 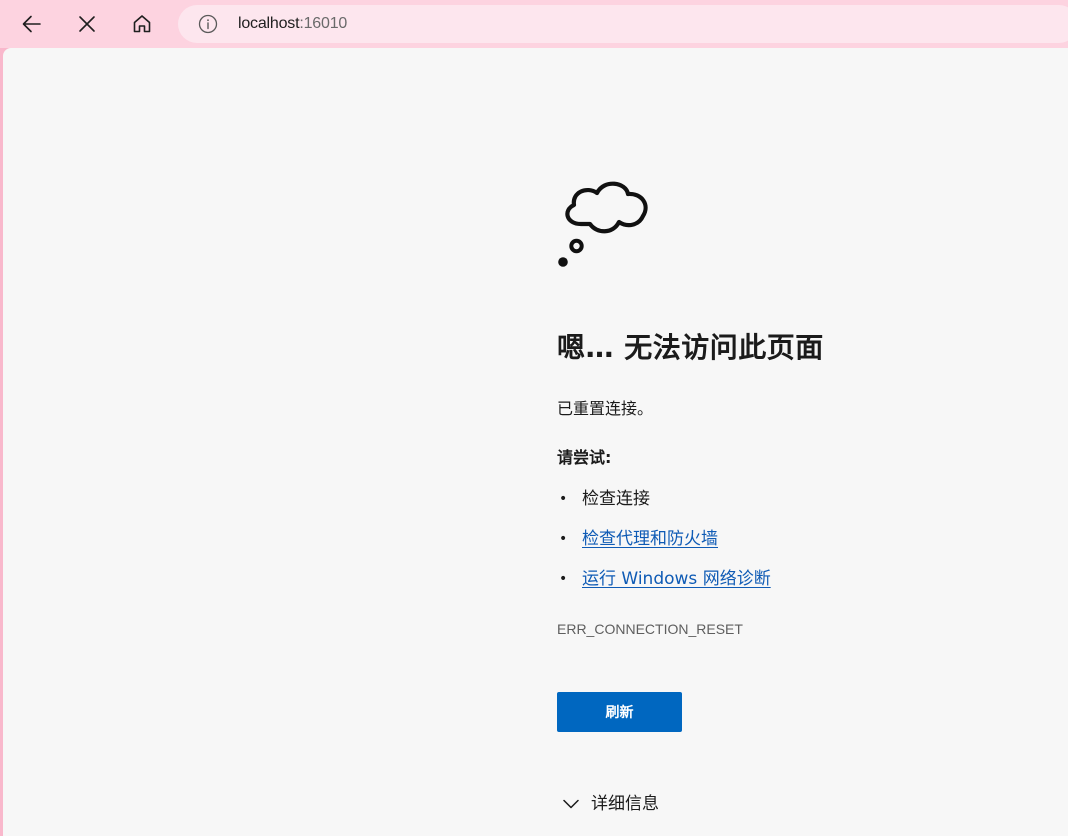 I want to click on stop-loading-button, so click(x=87, y=24).